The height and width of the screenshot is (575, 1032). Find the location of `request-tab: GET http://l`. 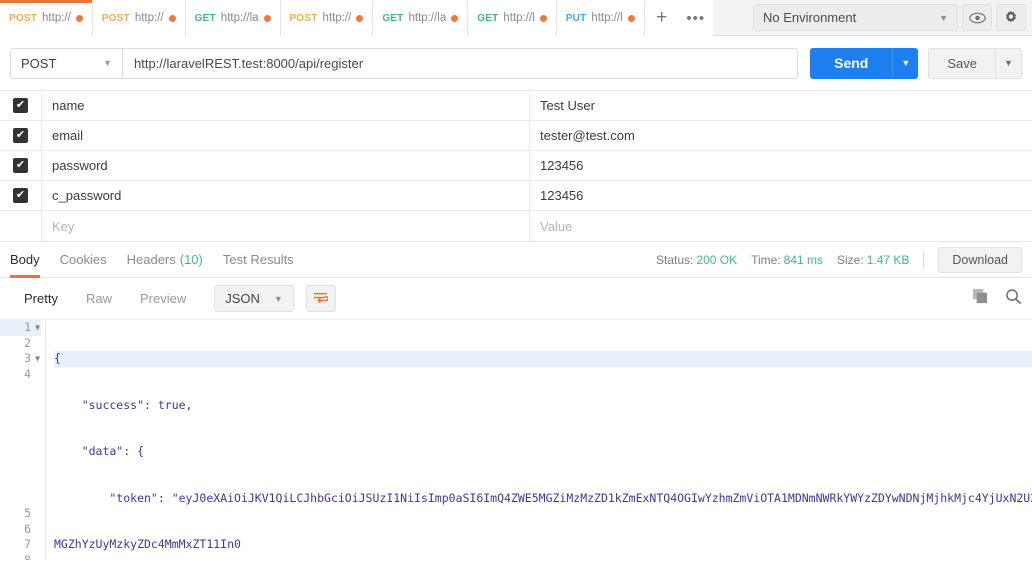

request-tab: GET http://l is located at coordinates (512, 18).